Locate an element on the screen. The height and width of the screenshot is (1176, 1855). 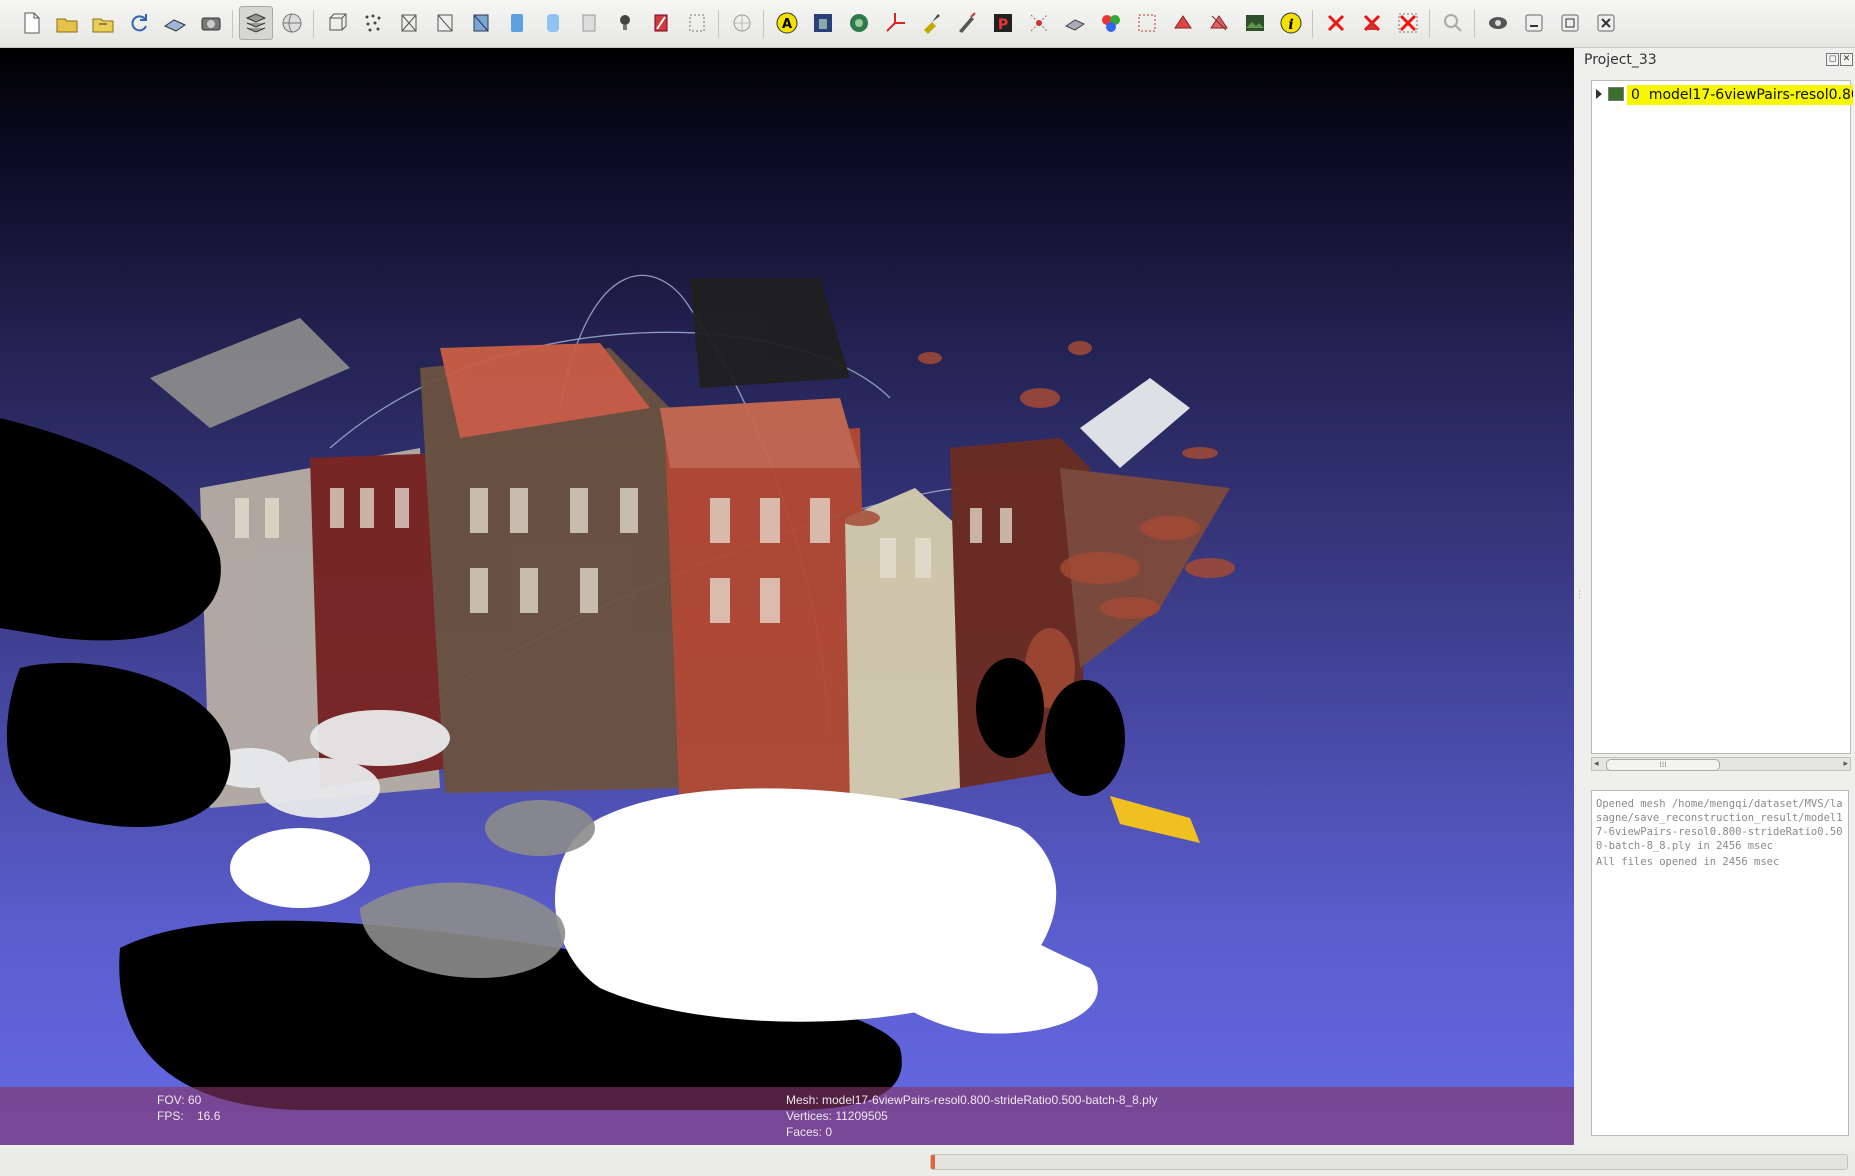
measure-button is located at coordinates (859, 23).